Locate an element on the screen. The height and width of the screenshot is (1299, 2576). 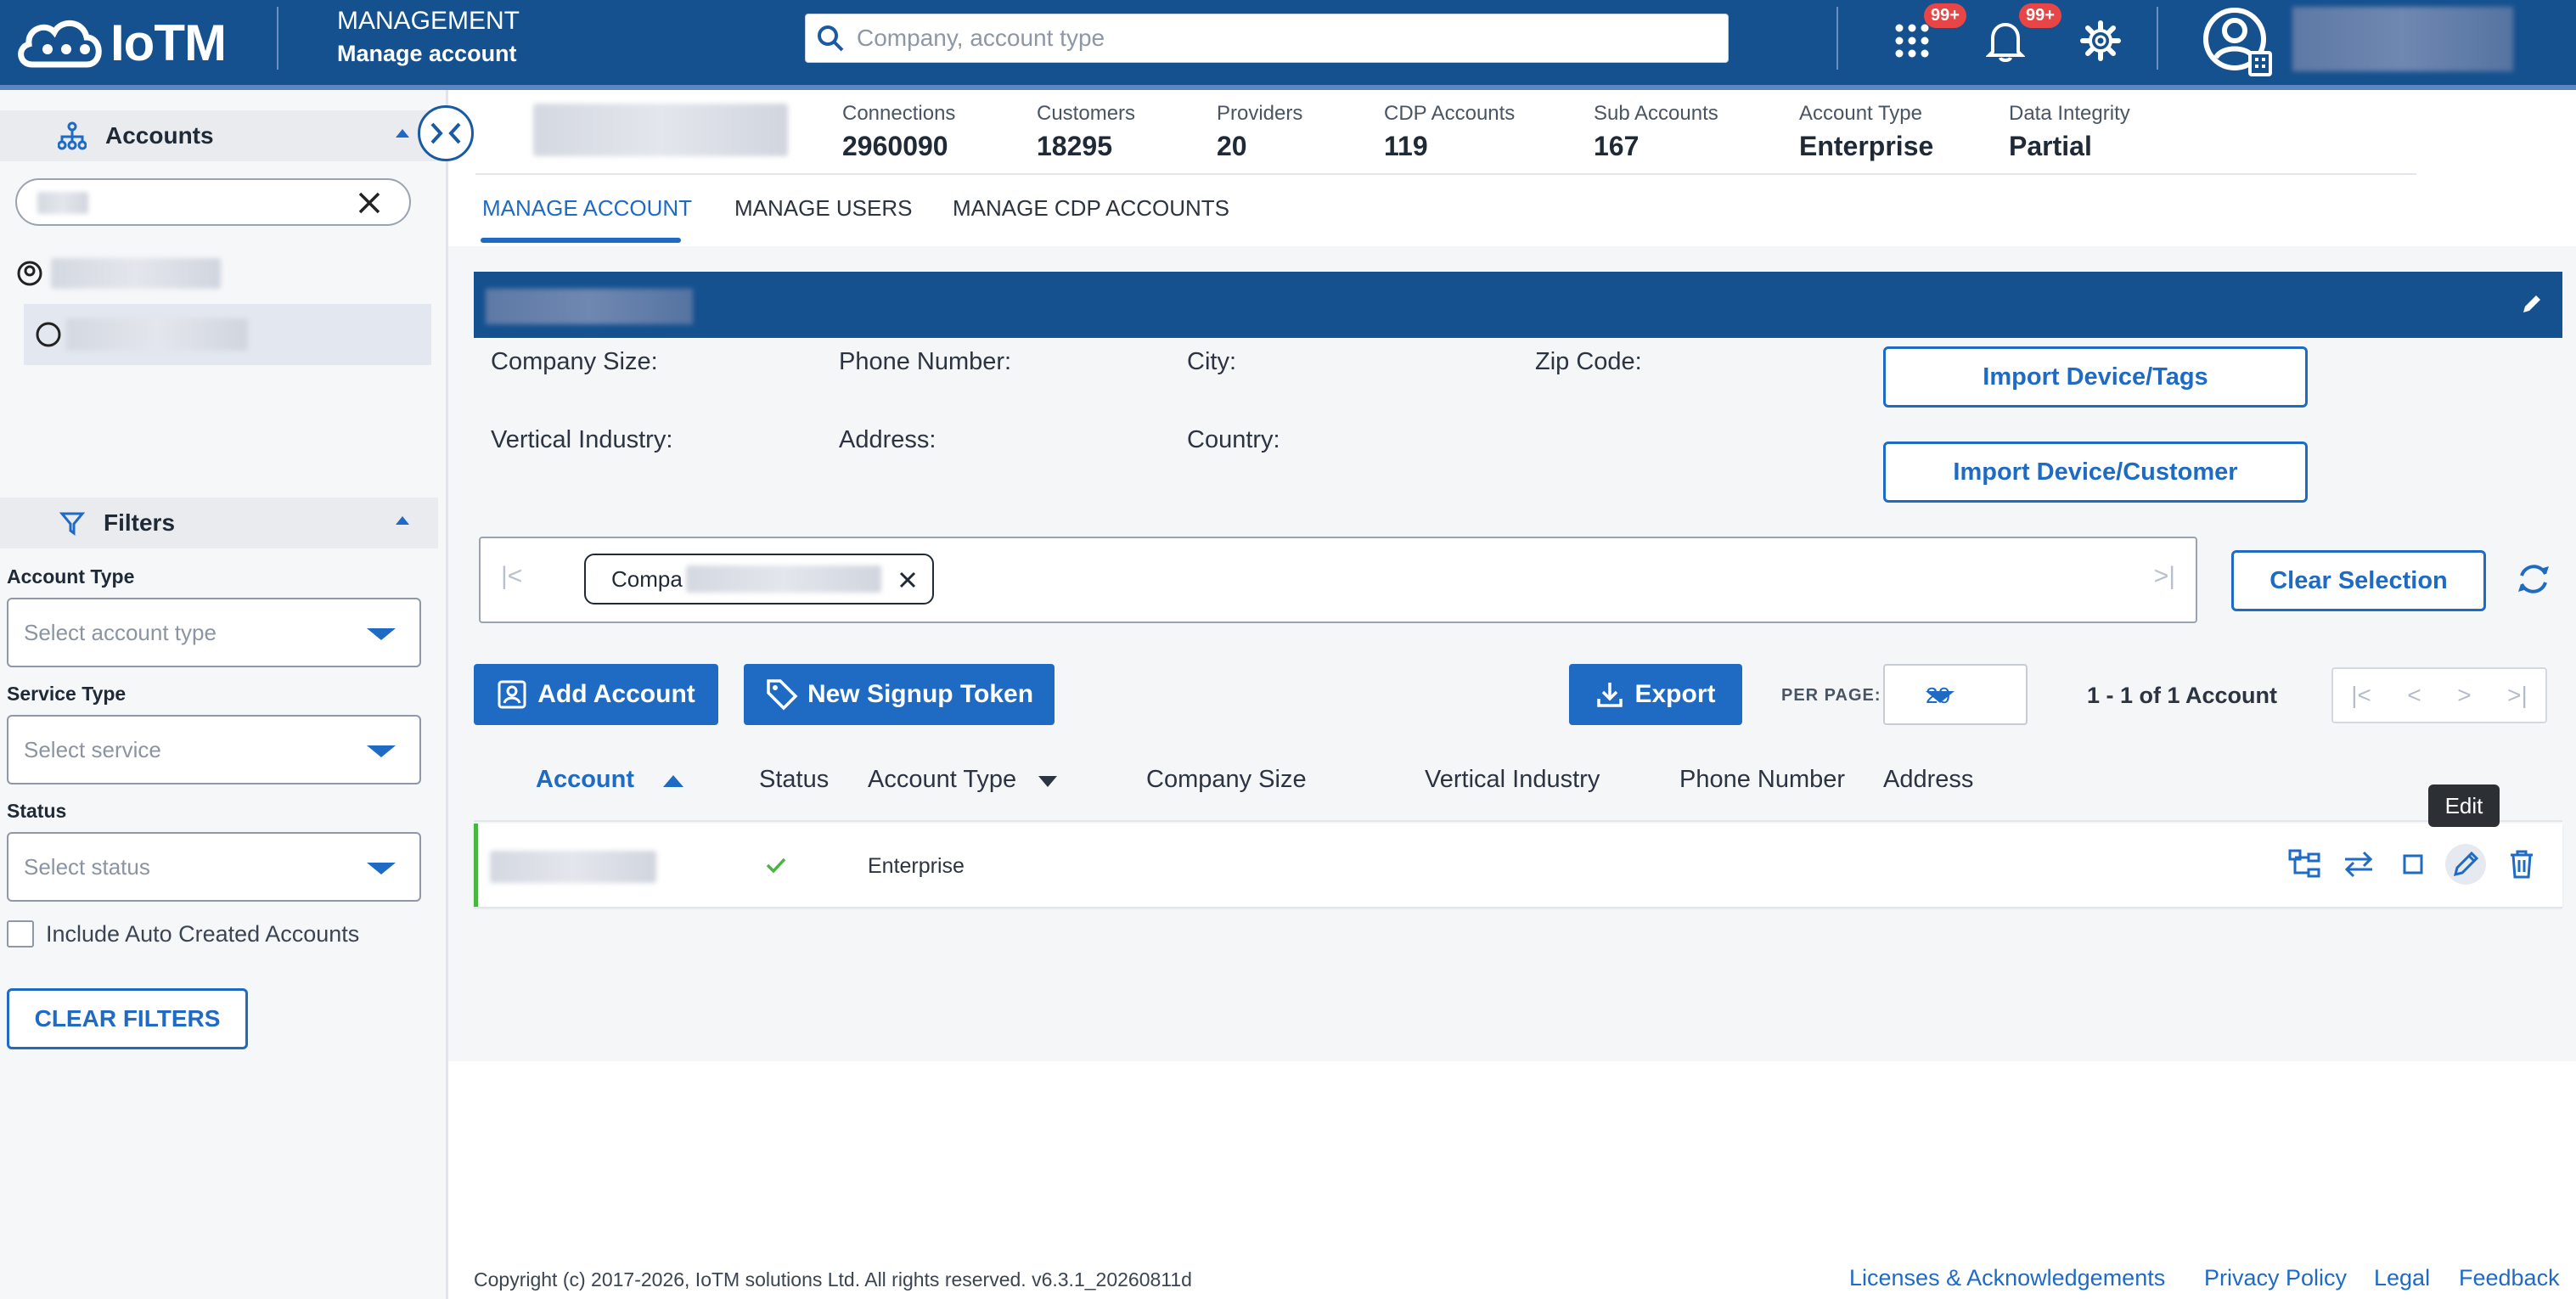
first-page-icon: |< is located at coordinates (2361, 695).